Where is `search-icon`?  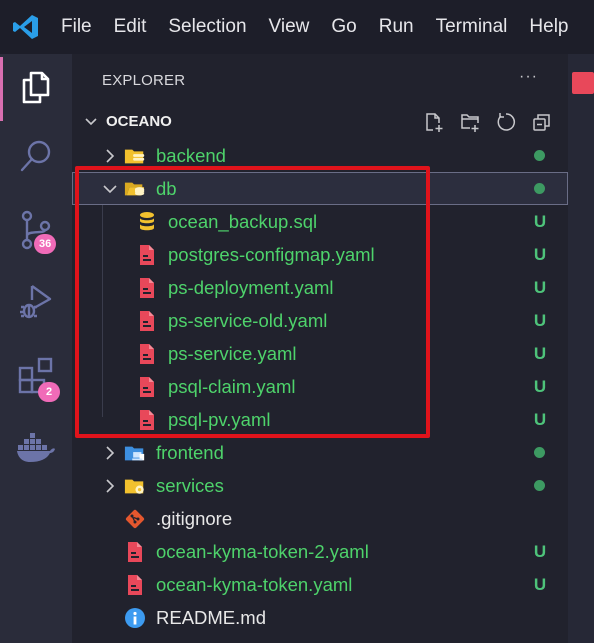
search-icon is located at coordinates (36, 158).